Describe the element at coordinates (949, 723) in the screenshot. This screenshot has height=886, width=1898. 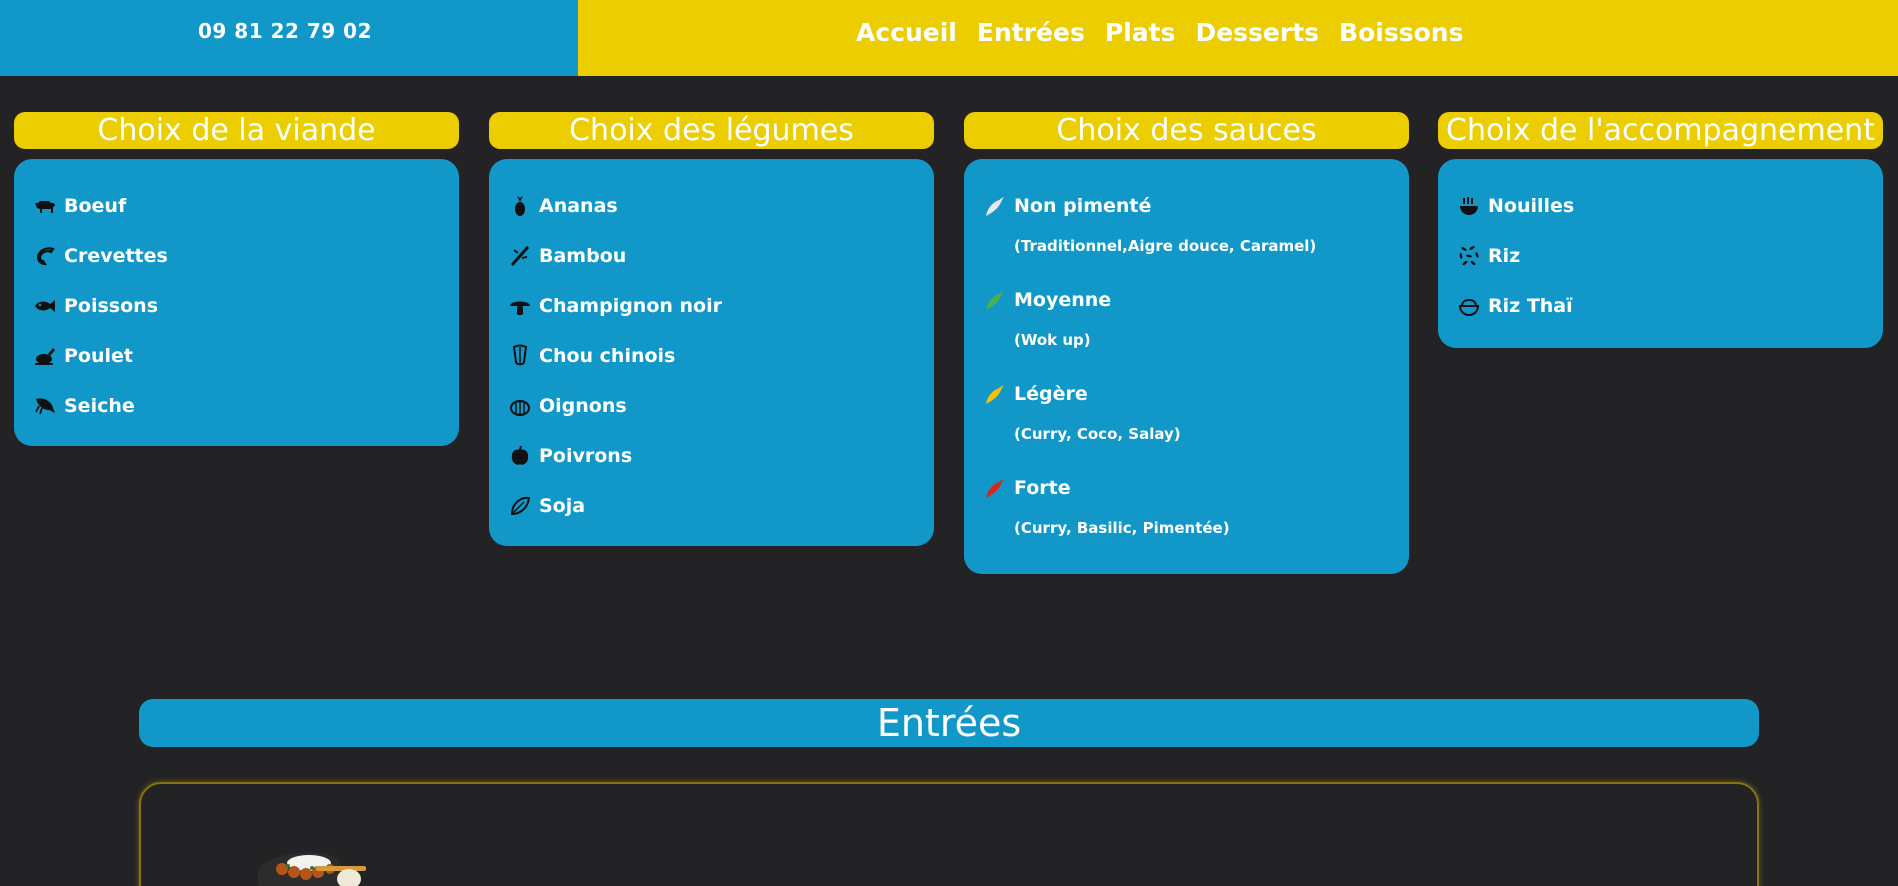
I see `section-title-entrees: Entrées` at that location.